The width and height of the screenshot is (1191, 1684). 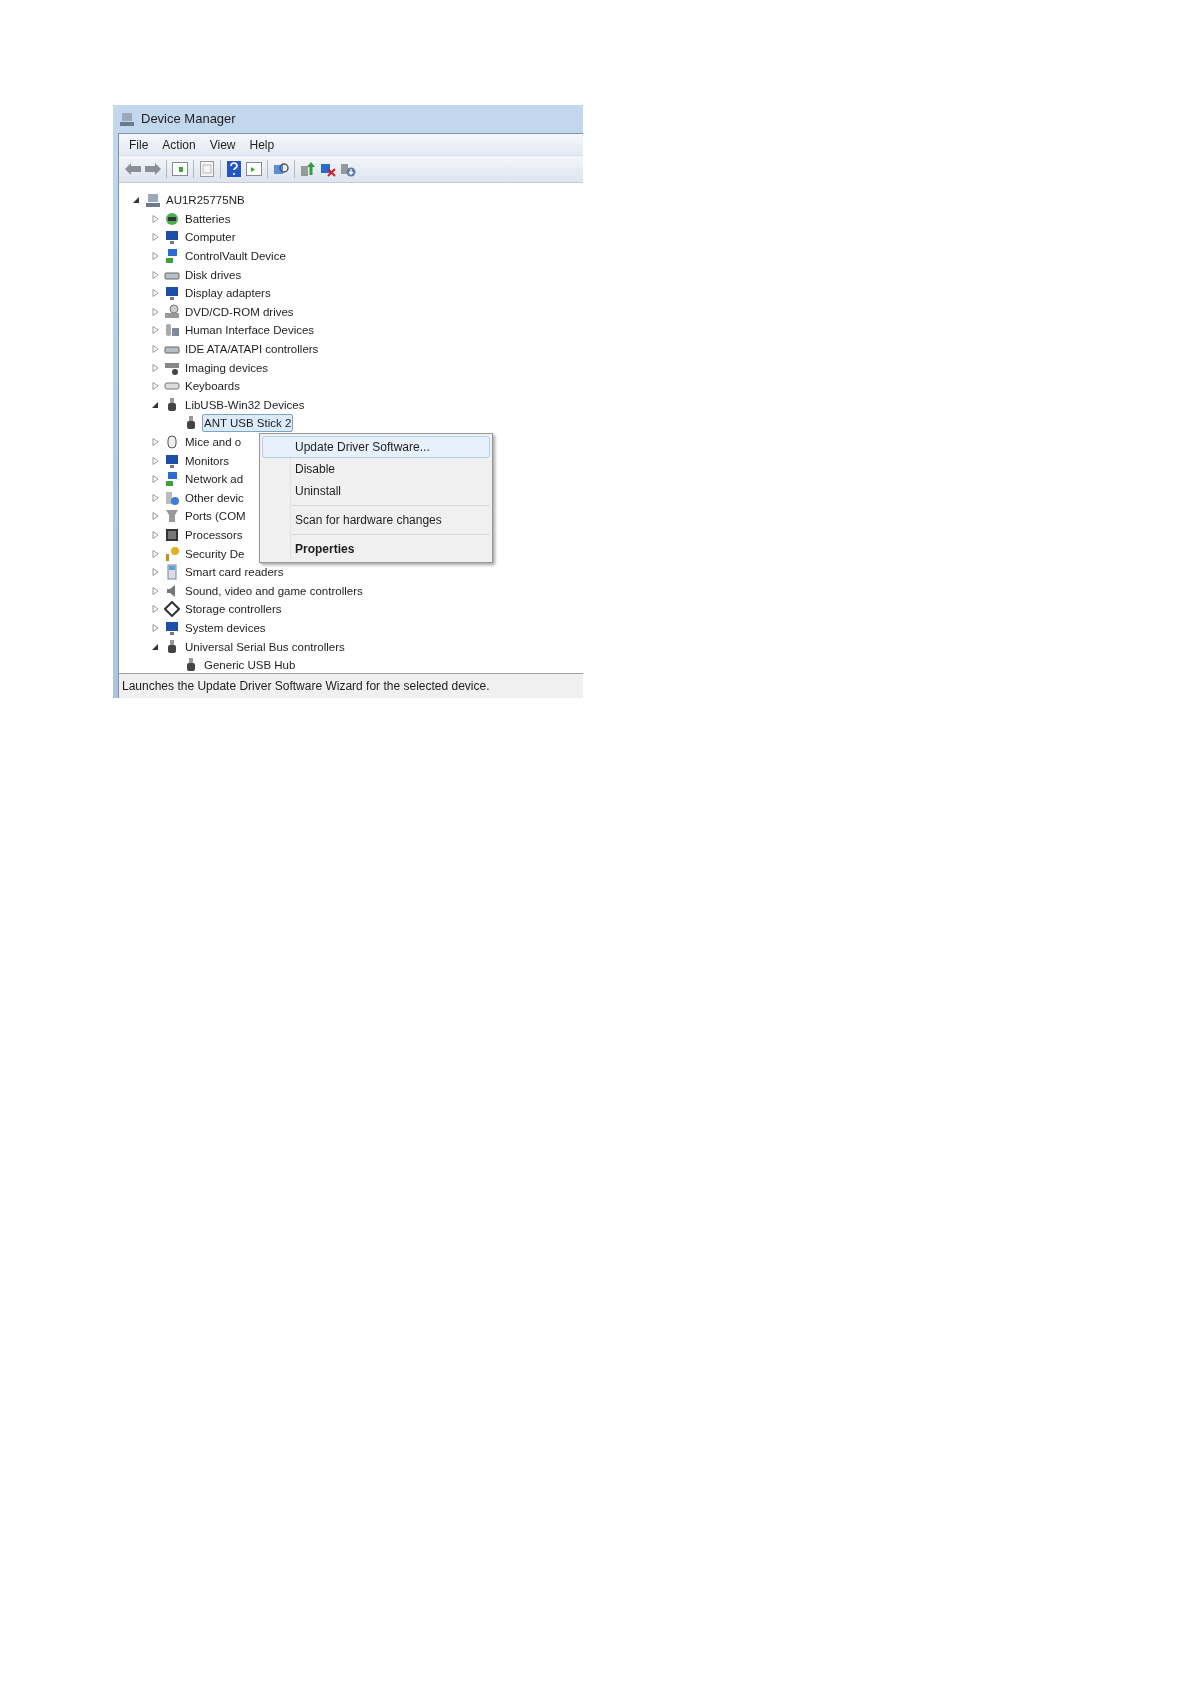 I want to click on action-pane-icon, so click(x=254, y=169).